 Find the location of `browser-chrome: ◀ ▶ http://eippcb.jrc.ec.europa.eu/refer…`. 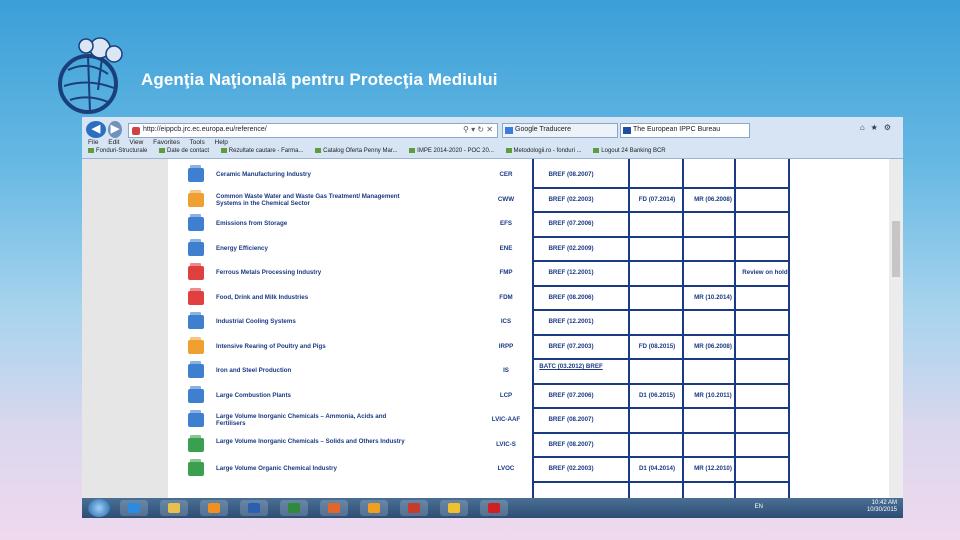

browser-chrome: ◀ ▶ http://eippcb.jrc.ec.europa.eu/refer… is located at coordinates (492, 138).